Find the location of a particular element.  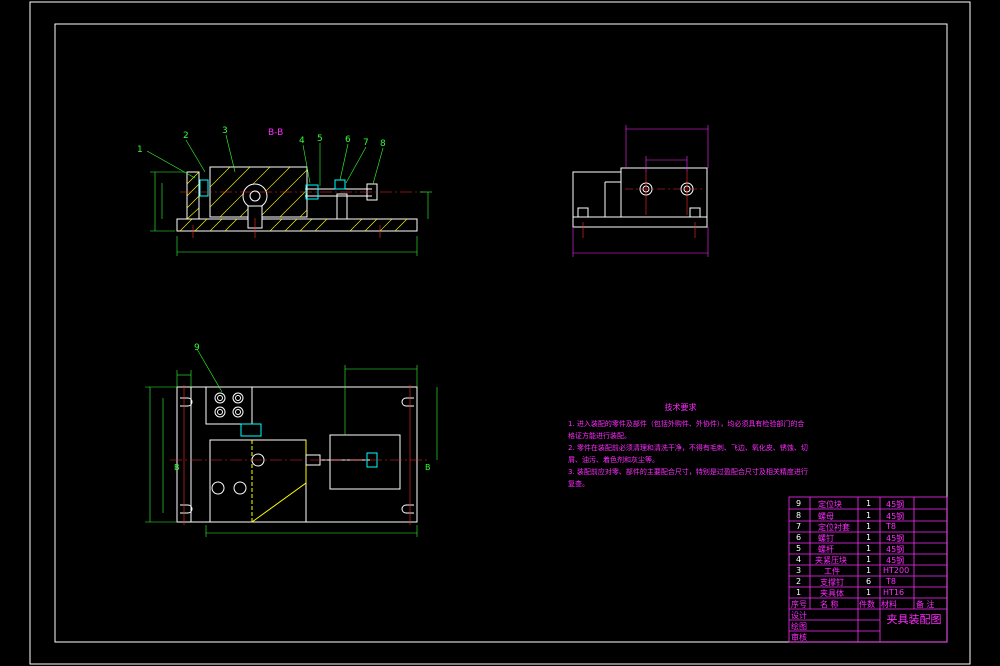

callout-4: 4 is located at coordinates (302, 141).